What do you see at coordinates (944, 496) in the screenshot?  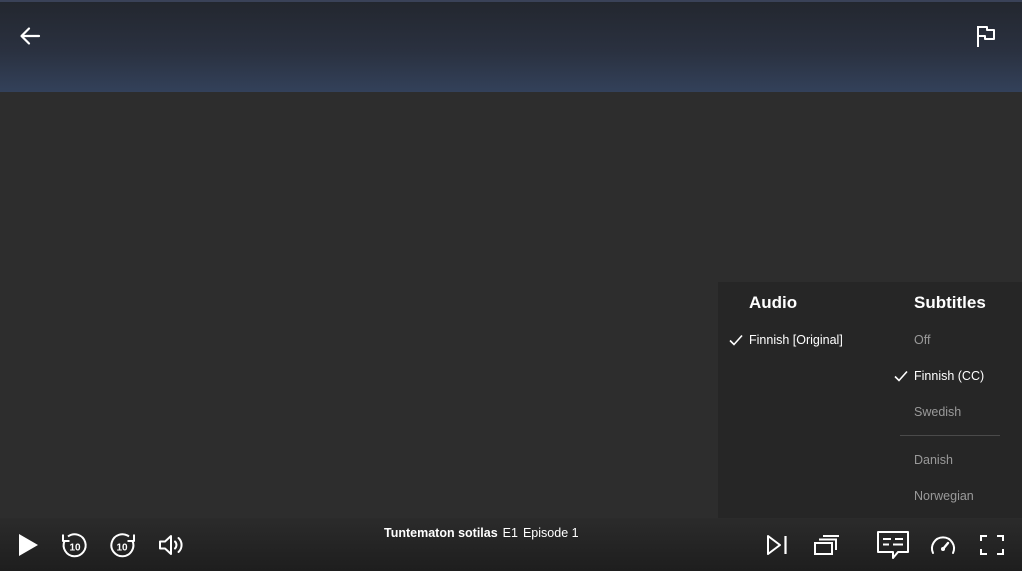 I see `subtitle-option-norwegian: Norwegian` at bounding box center [944, 496].